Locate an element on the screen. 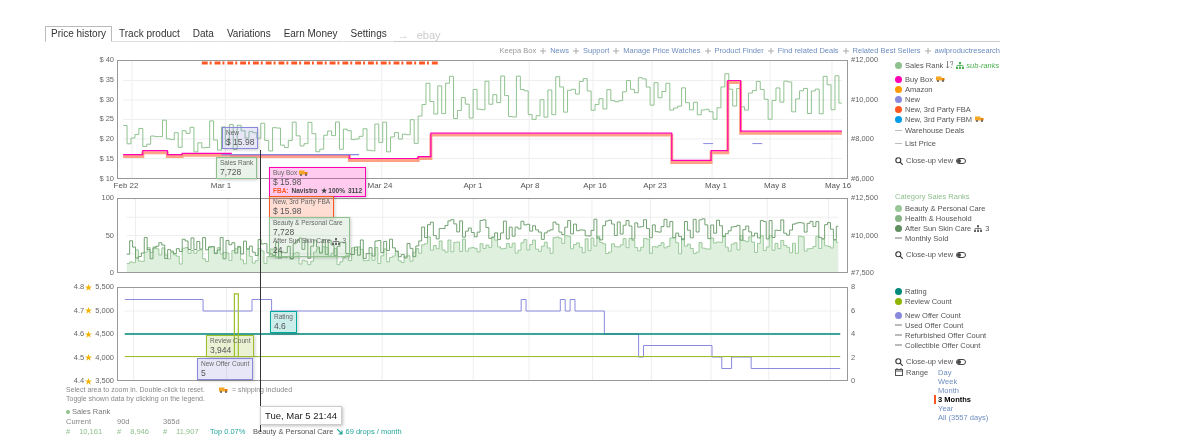  time-label: Tue, Mar 5 21:44 is located at coordinates (301, 415).